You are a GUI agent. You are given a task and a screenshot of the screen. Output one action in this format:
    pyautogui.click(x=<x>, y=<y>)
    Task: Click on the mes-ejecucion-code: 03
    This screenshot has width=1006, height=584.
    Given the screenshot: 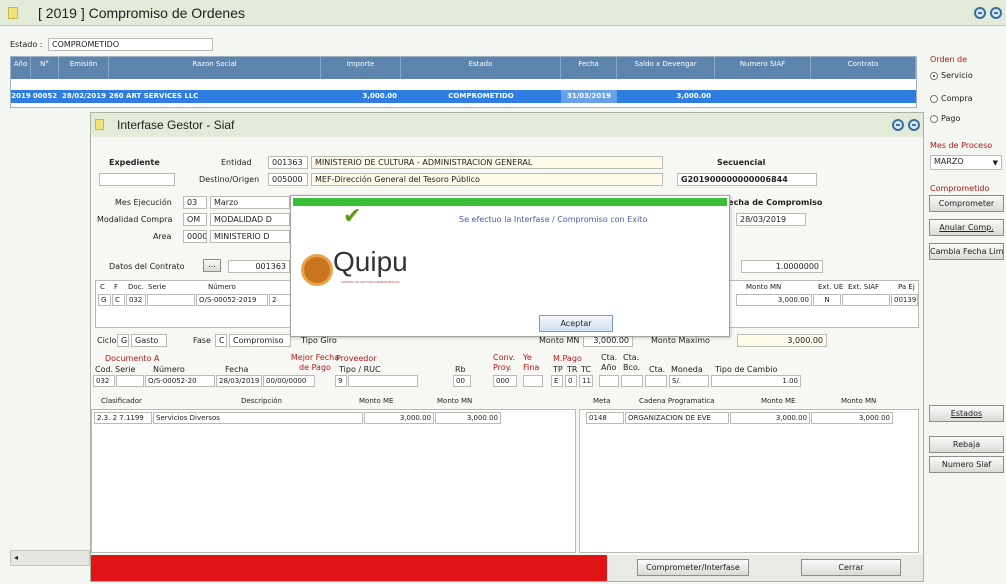 What is the action you would take?
    pyautogui.click(x=195, y=202)
    